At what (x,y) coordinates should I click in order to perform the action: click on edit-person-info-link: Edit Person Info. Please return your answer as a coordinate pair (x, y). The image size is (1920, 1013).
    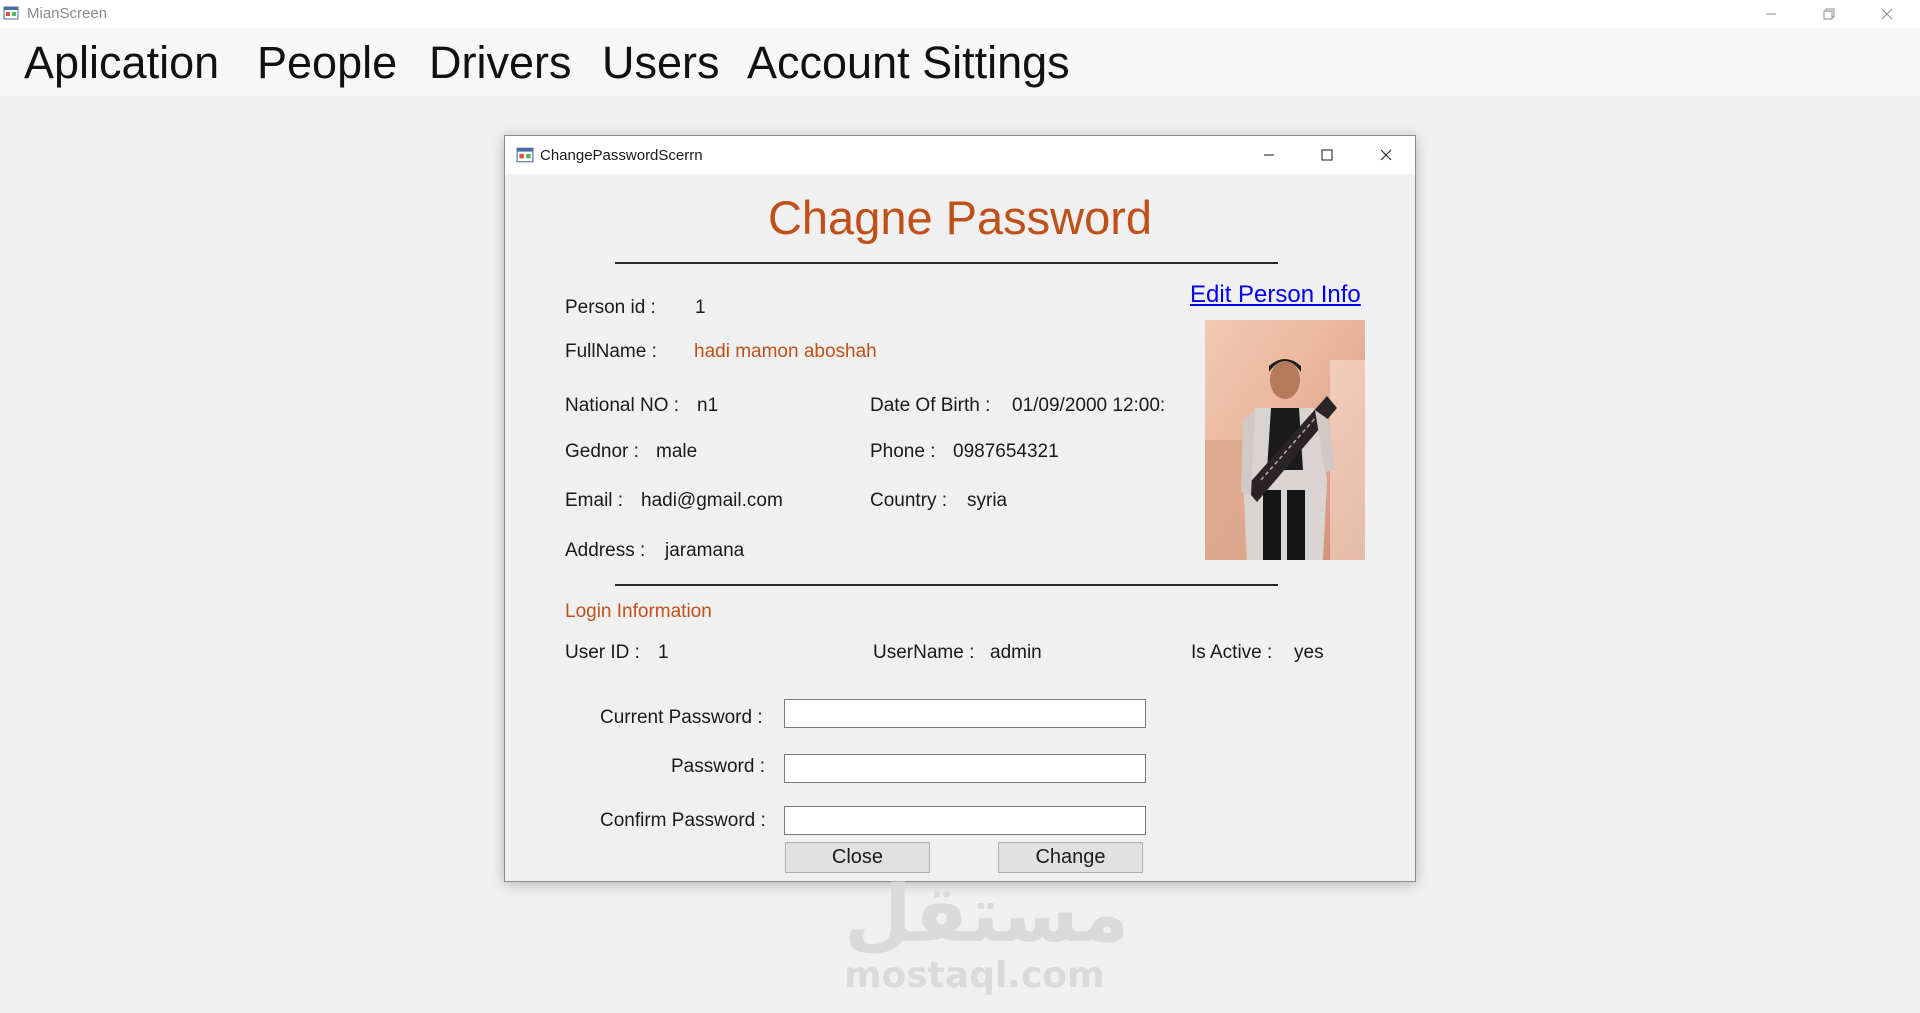
    Looking at the image, I should click on (1275, 295).